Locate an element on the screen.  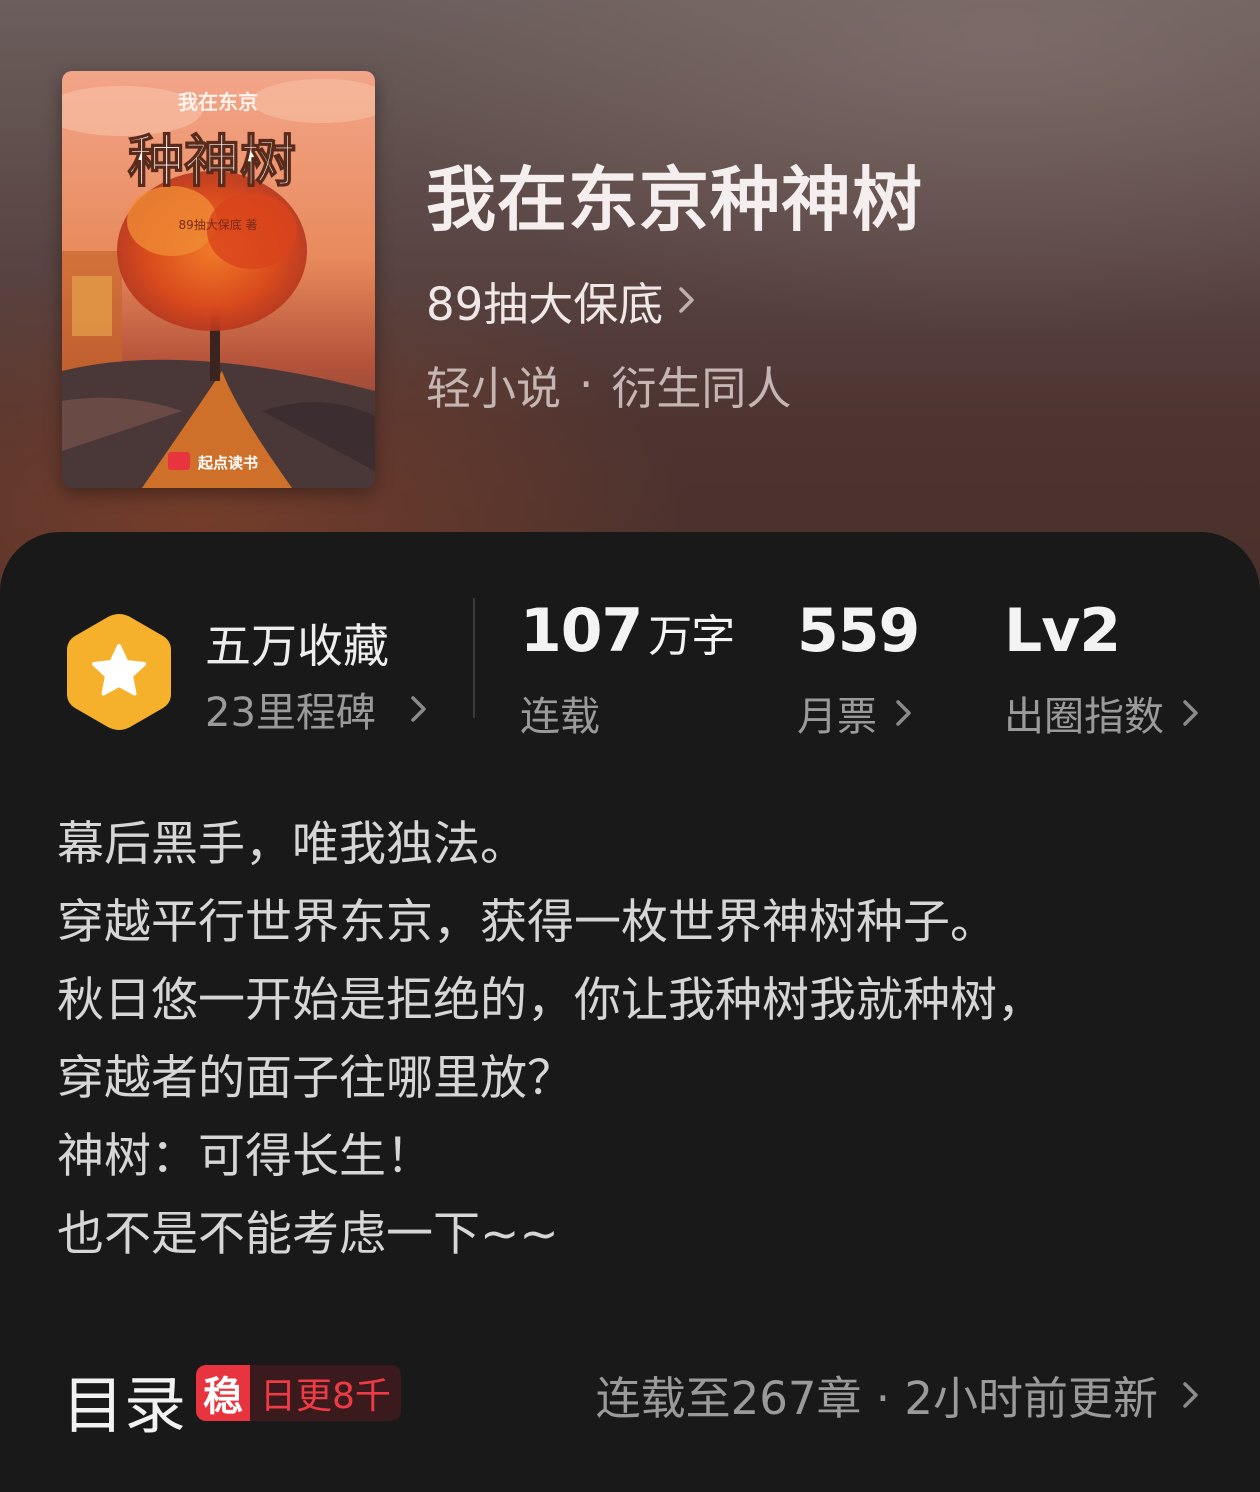
book-cover: 我在东京 种神树 89抽大保底 著 起点读书 is located at coordinates (218, 279).